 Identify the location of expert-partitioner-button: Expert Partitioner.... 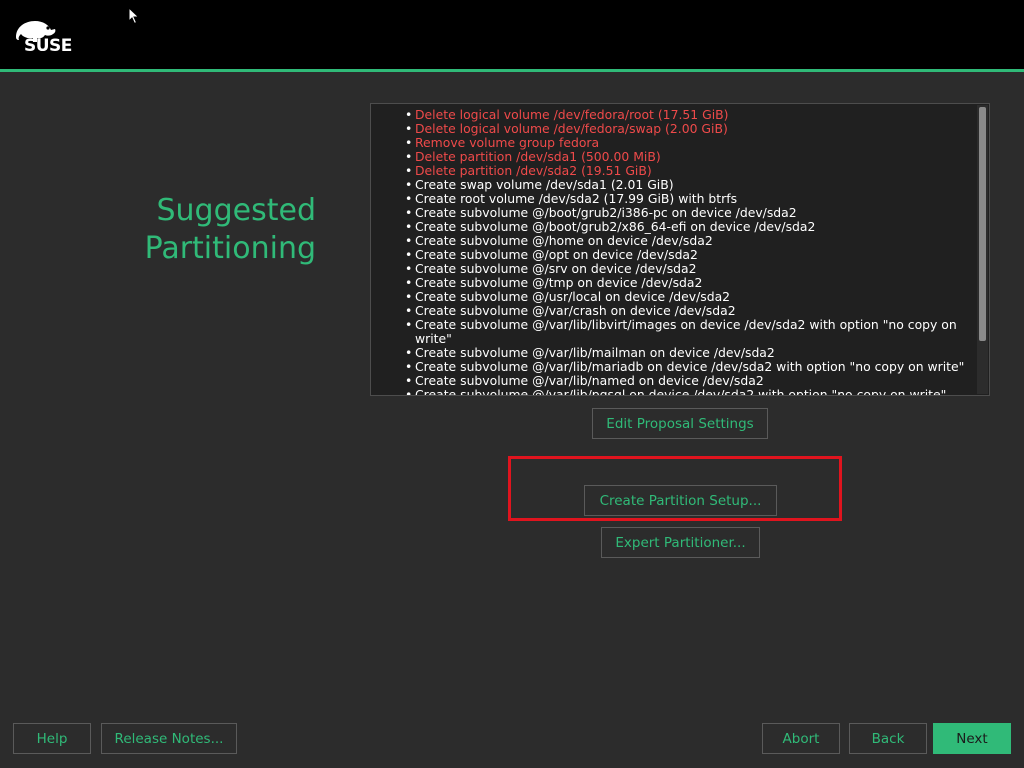
(680, 542).